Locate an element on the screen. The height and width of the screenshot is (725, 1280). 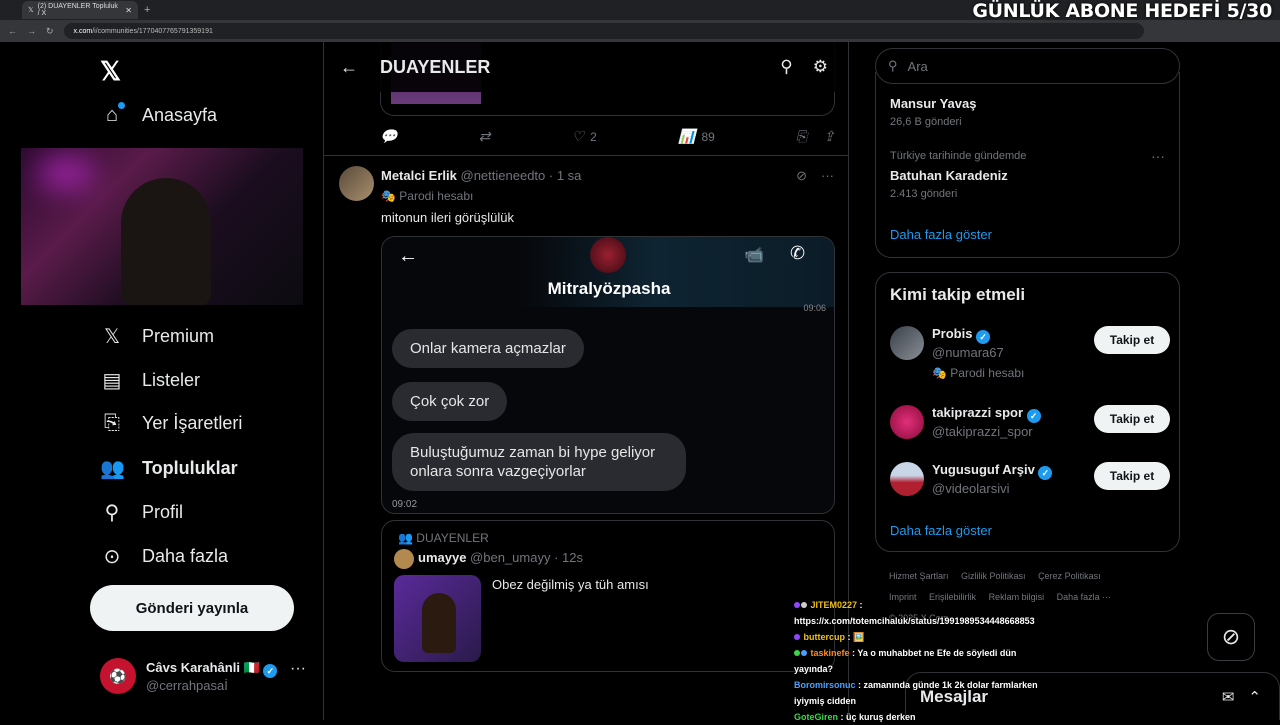
streamer-webcam is located at coordinates (162, 226).